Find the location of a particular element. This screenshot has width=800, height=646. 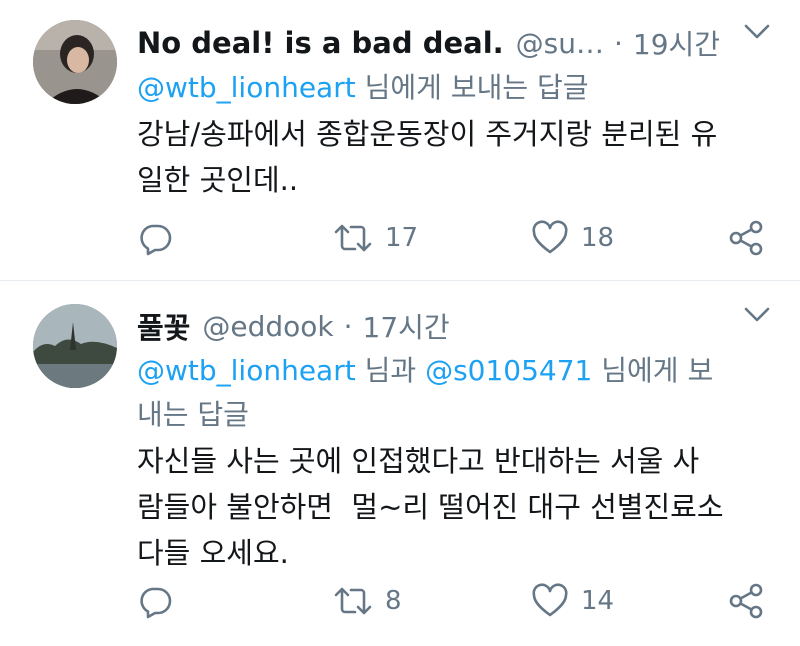

retweet-button: 8 is located at coordinates (367, 601).